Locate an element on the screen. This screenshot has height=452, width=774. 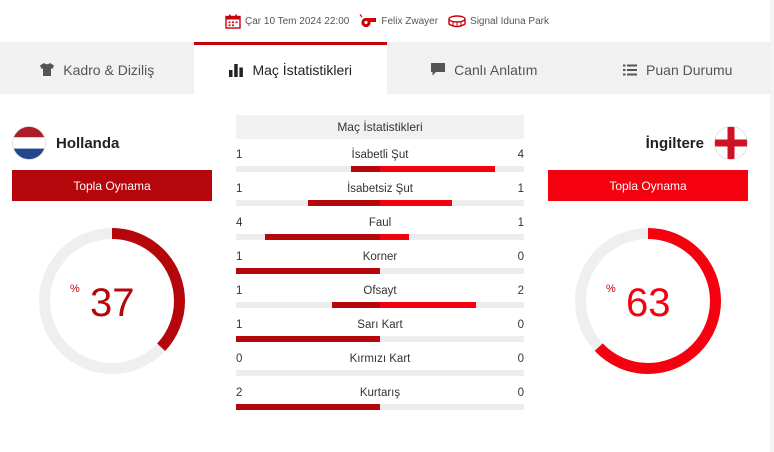
stat-label: Kırmızı Kart is located at coordinates (380, 359).